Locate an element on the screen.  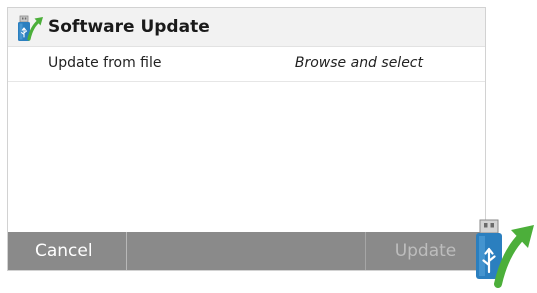
update-from-file-row: Update from file Browse and select is located at coordinates (246, 64).